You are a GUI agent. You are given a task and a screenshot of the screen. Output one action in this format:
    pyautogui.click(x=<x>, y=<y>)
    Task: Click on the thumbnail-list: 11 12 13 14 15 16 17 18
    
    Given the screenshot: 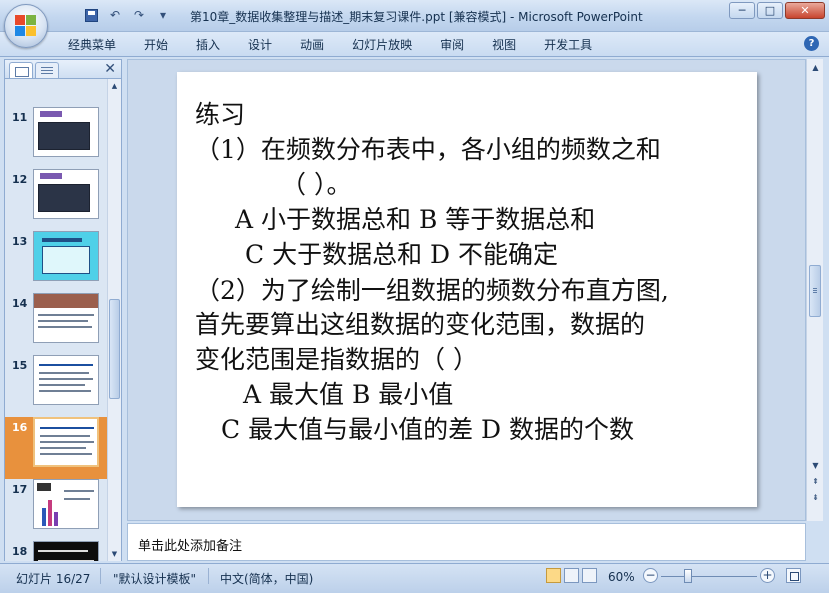 What is the action you would take?
    pyautogui.click(x=57, y=320)
    